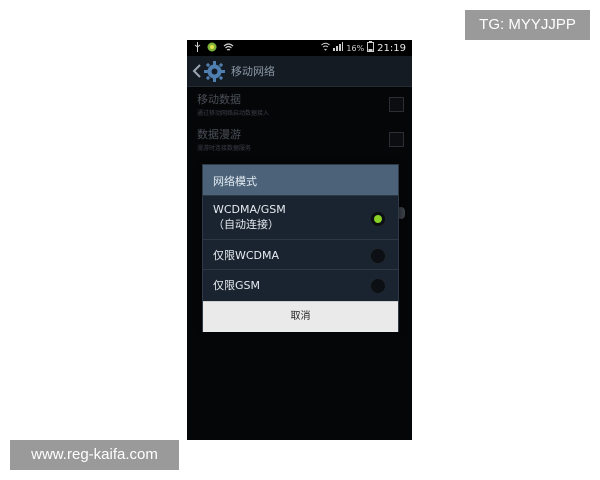 This screenshot has width=600, height=480. What do you see at coordinates (300, 254) in the screenshot?
I see `option-wcdma-only: 仅限WCDMA` at bounding box center [300, 254].